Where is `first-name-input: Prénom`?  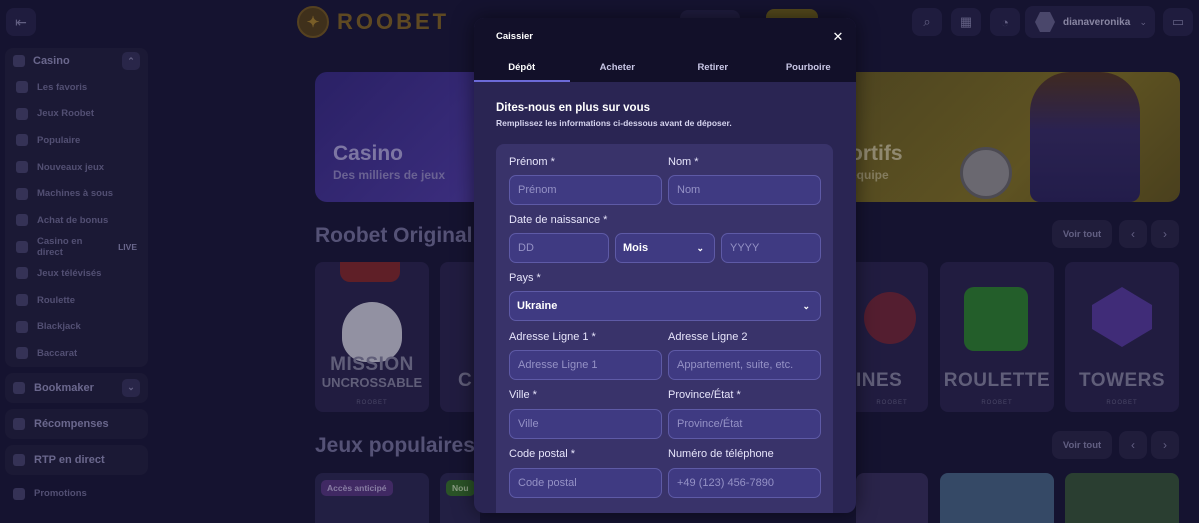
first-name-input: Prénom is located at coordinates (585, 190).